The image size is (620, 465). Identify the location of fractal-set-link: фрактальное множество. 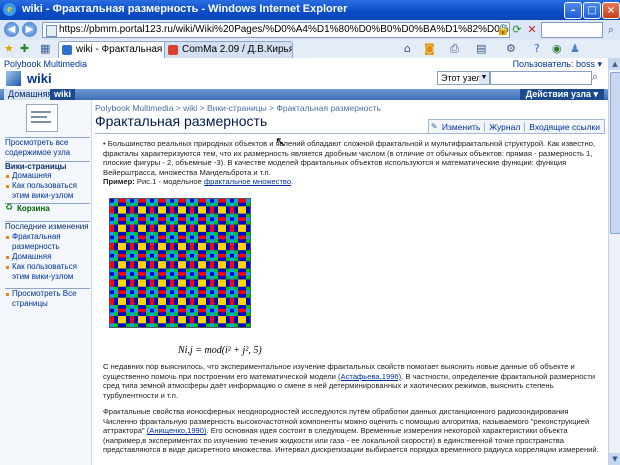
(247, 181).